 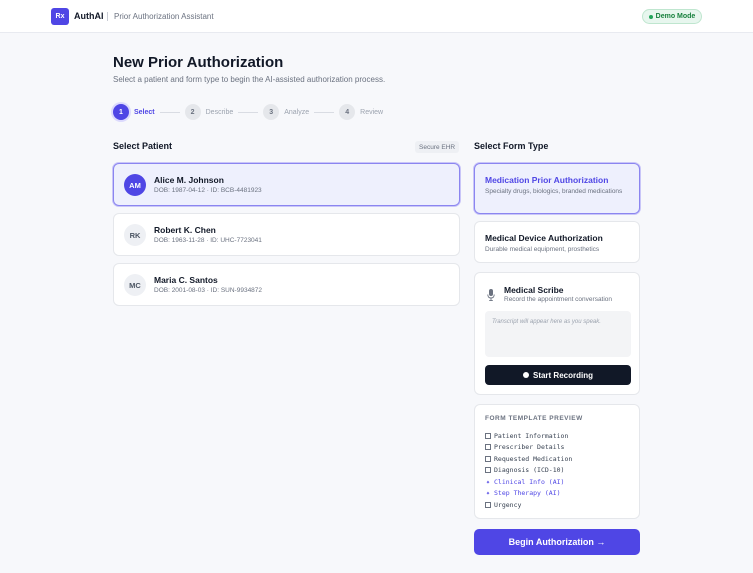 I want to click on step-number: 1, so click(x=121, y=112).